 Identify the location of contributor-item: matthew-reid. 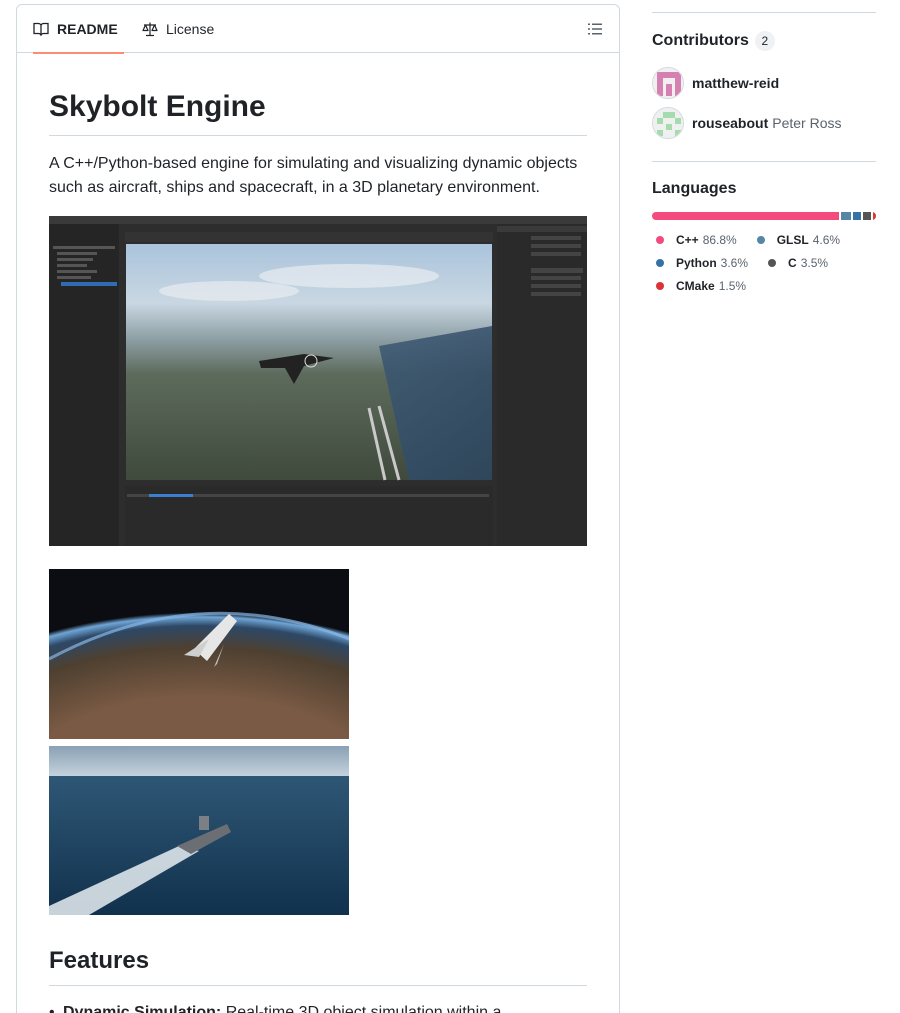
(764, 83).